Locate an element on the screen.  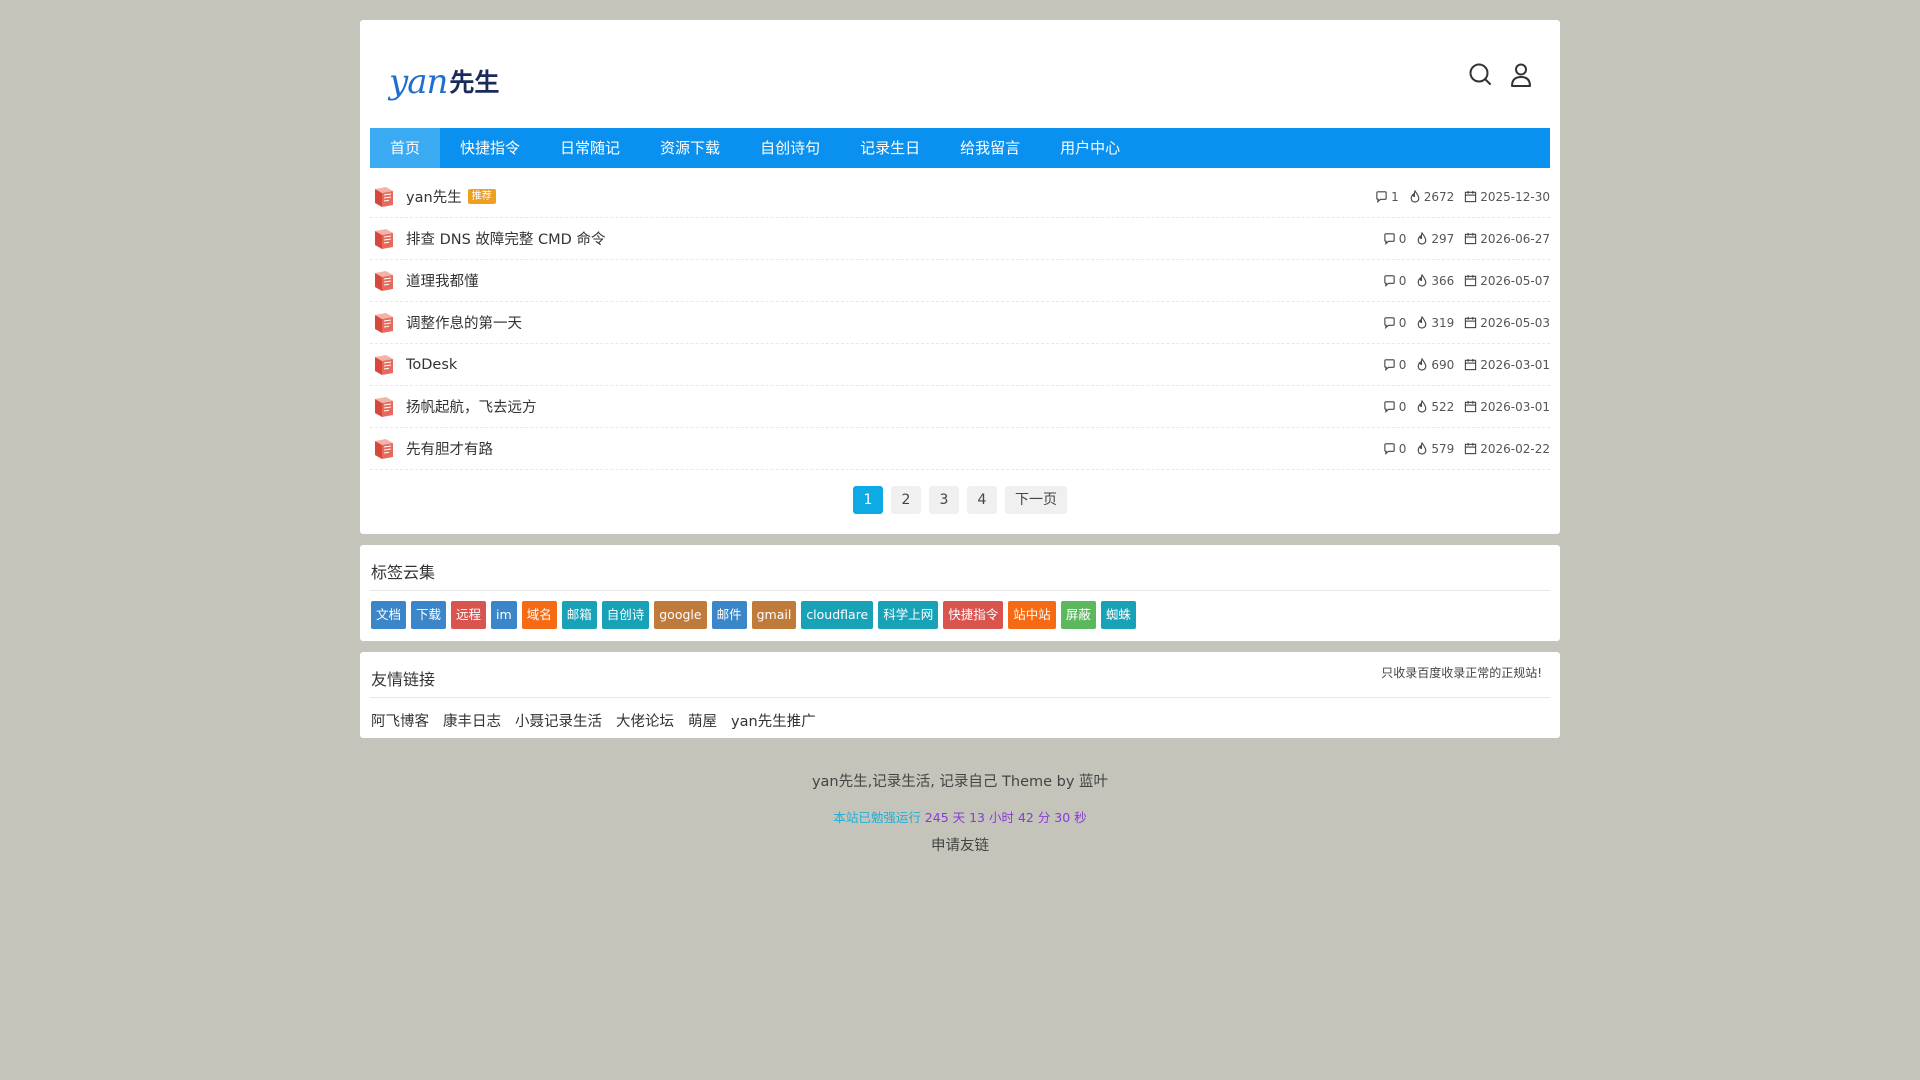
main-nav: 首页 快捷指令 日常随记 资源下载 自创诗句 记录生日 给我留言 用户中心 is located at coordinates (960, 148).